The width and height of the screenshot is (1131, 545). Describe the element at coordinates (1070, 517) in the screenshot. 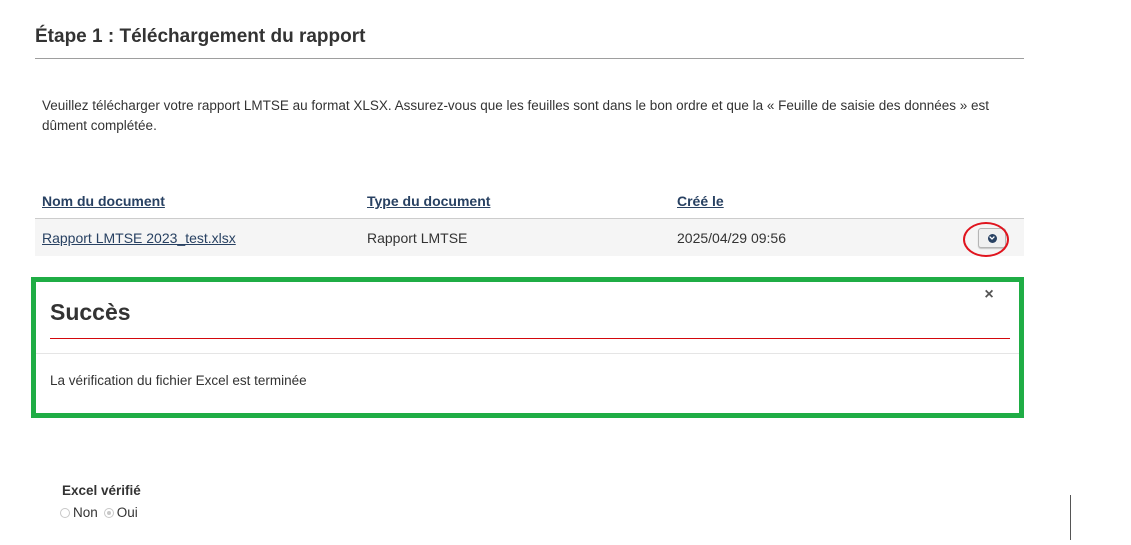

I see `text-cursor-line` at that location.